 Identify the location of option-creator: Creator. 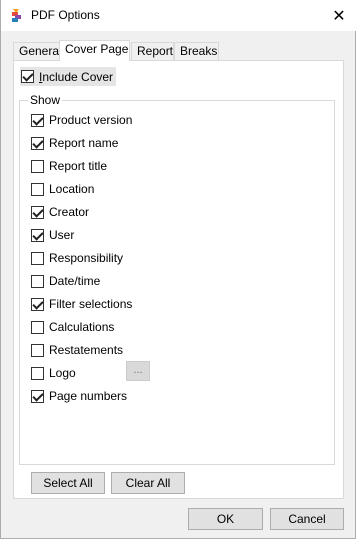
(60, 212).